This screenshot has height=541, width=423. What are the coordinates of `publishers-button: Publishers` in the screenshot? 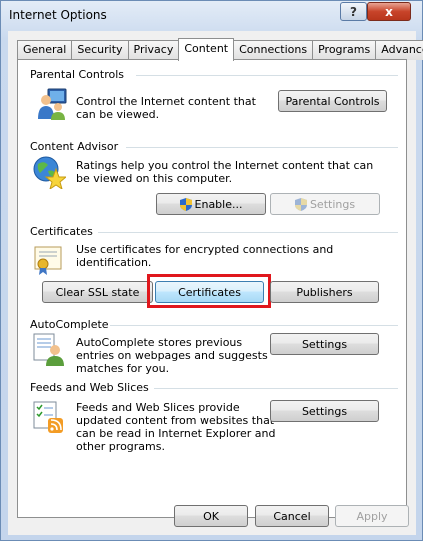 It's located at (324, 292).